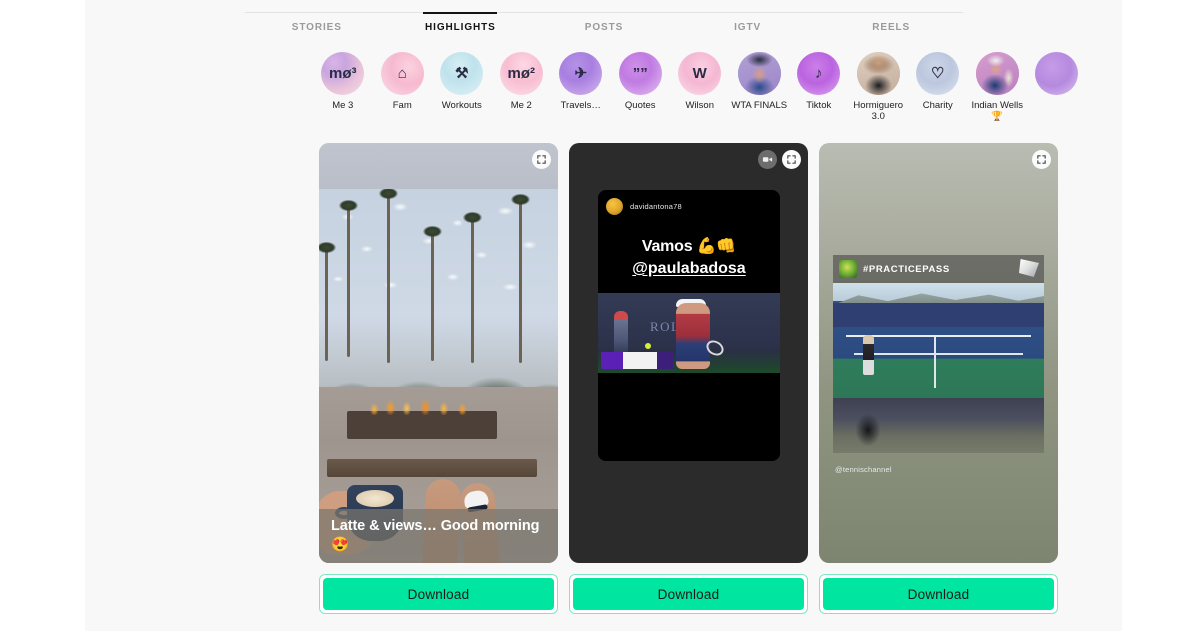 Image resolution: width=1200 pixels, height=631 pixels. Describe the element at coordinates (689, 246) in the screenshot. I see `repost-line-1: Vamos 💪👊` at that location.